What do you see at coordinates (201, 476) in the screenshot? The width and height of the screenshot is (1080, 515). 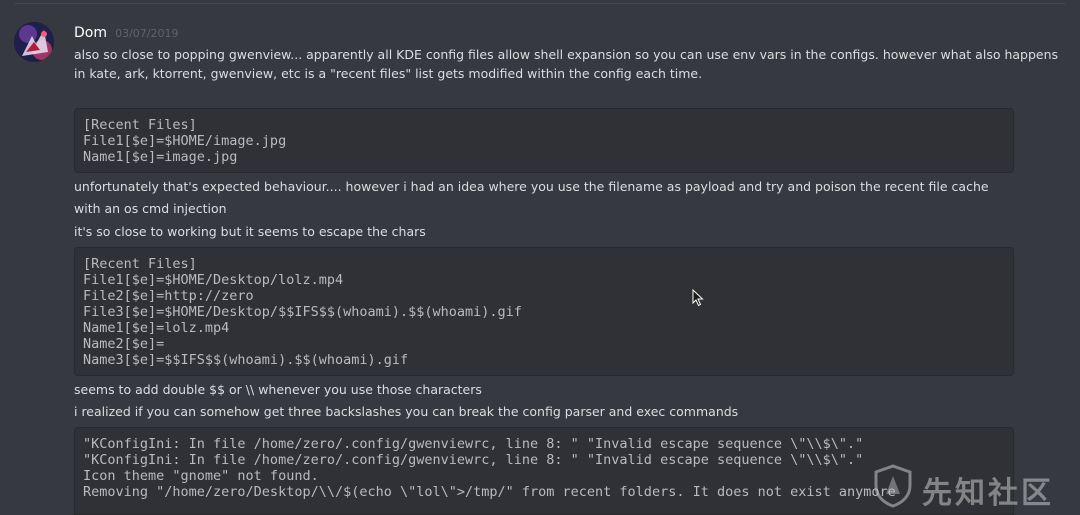 I see `code-line: Icon theme "gnome" not found.` at bounding box center [201, 476].